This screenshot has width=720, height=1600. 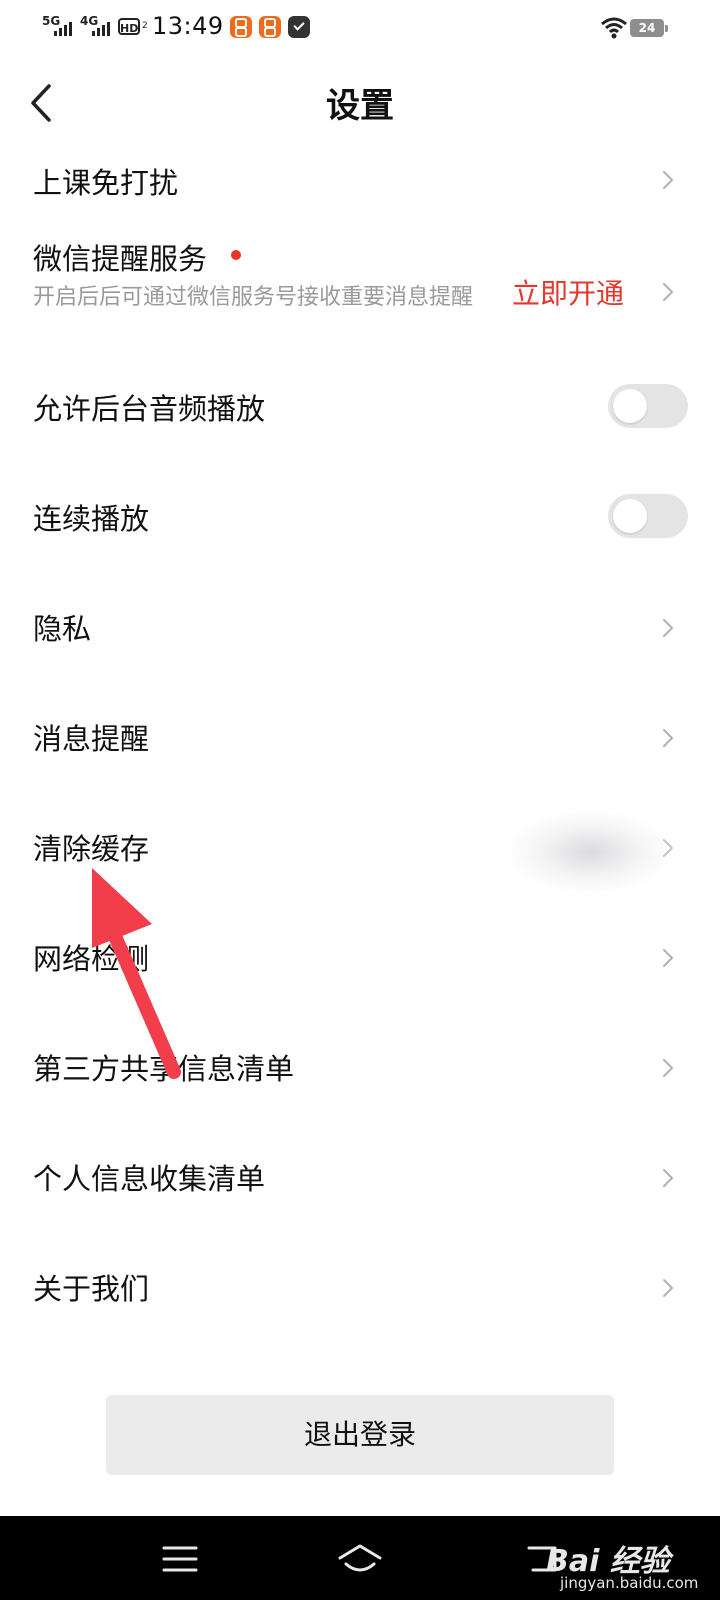 I want to click on system-nav-bar: Bai 经验 jingyan.baidu.com, so click(x=360, y=1558).